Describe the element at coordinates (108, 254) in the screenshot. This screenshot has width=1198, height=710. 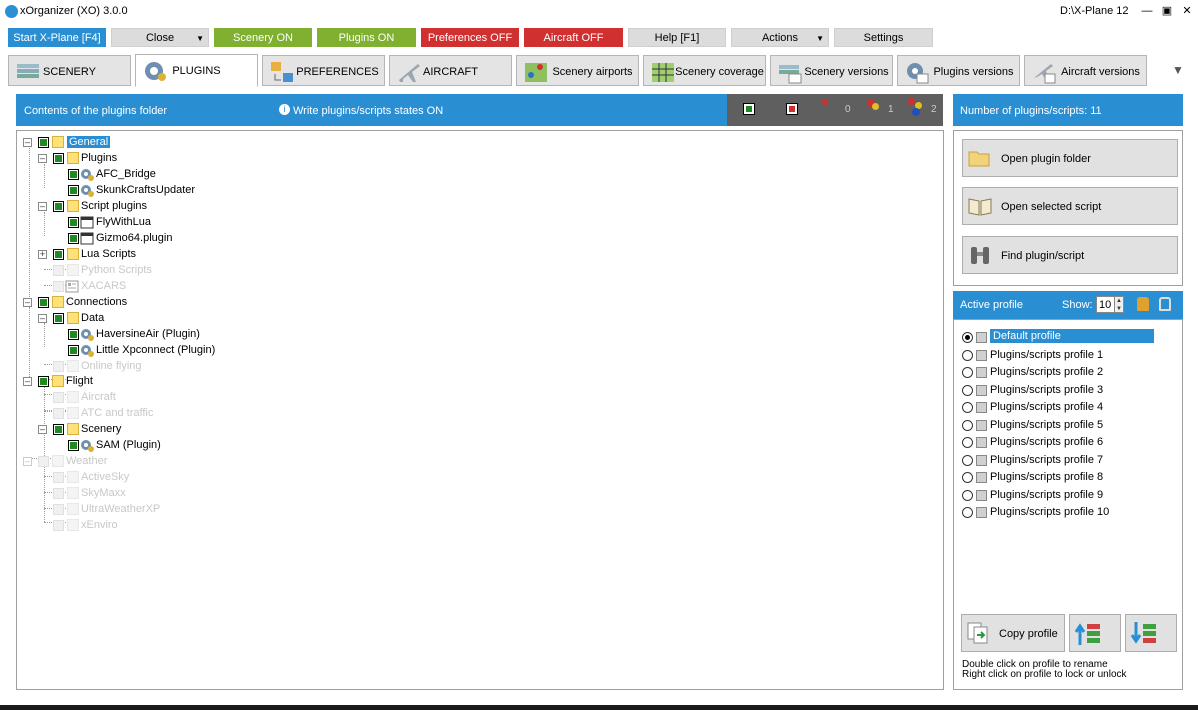
I see `tree-node-lua-scripts: + Lua Scripts` at that location.